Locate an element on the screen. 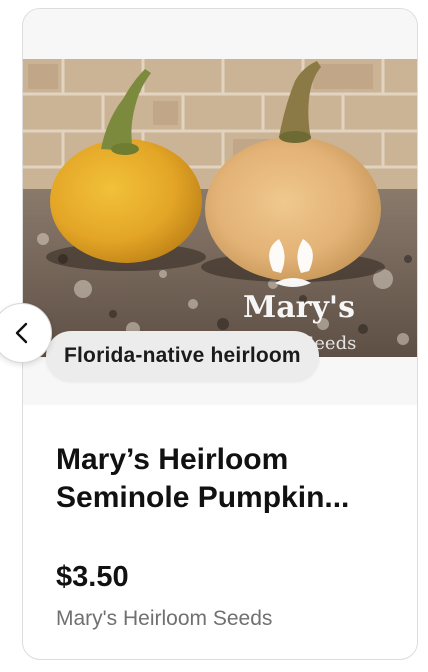  chevron-left-icon is located at coordinates (21, 333).